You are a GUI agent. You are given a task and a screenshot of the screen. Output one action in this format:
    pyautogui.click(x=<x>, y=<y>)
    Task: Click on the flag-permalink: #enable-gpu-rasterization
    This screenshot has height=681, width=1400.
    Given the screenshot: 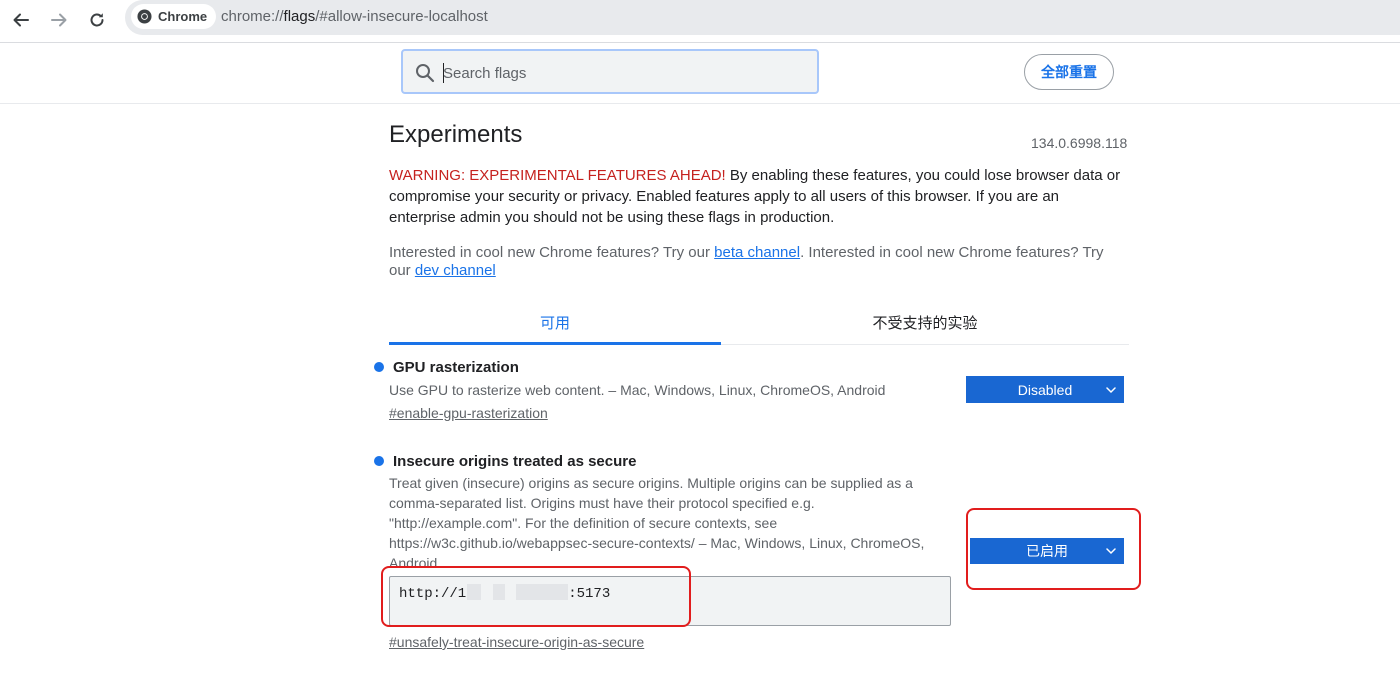 What is the action you would take?
    pyautogui.click(x=468, y=413)
    